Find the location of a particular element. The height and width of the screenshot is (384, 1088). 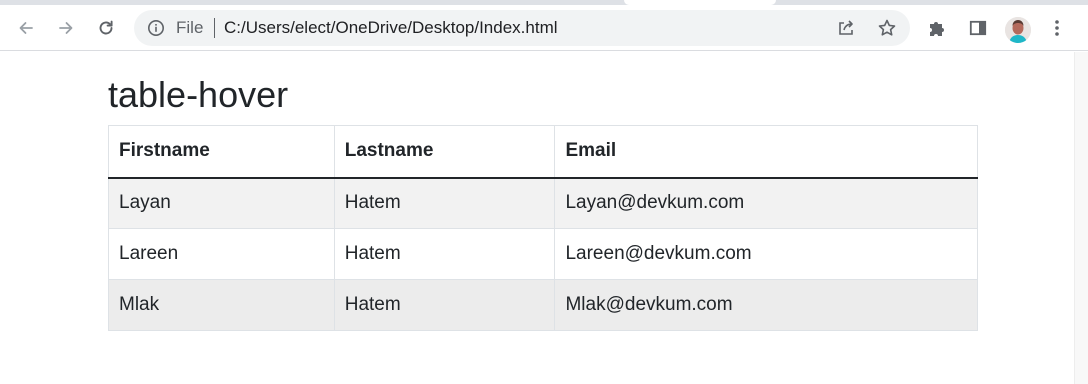

table-row: Lareen Hatem Lareen@devkum.com is located at coordinates (543, 254).